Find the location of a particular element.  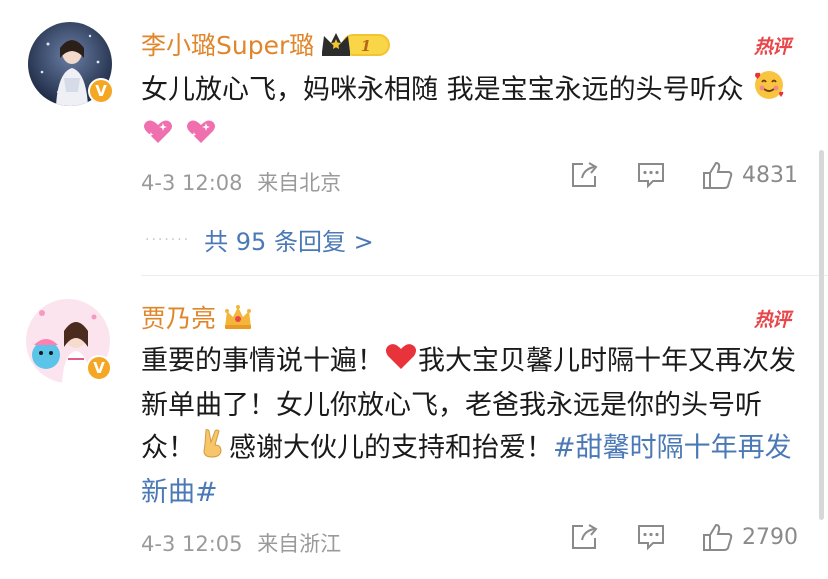

comment-body: 女儿放心飞，妈咪永相随 我是宝宝永远的头号听众 is located at coordinates (442, 90).